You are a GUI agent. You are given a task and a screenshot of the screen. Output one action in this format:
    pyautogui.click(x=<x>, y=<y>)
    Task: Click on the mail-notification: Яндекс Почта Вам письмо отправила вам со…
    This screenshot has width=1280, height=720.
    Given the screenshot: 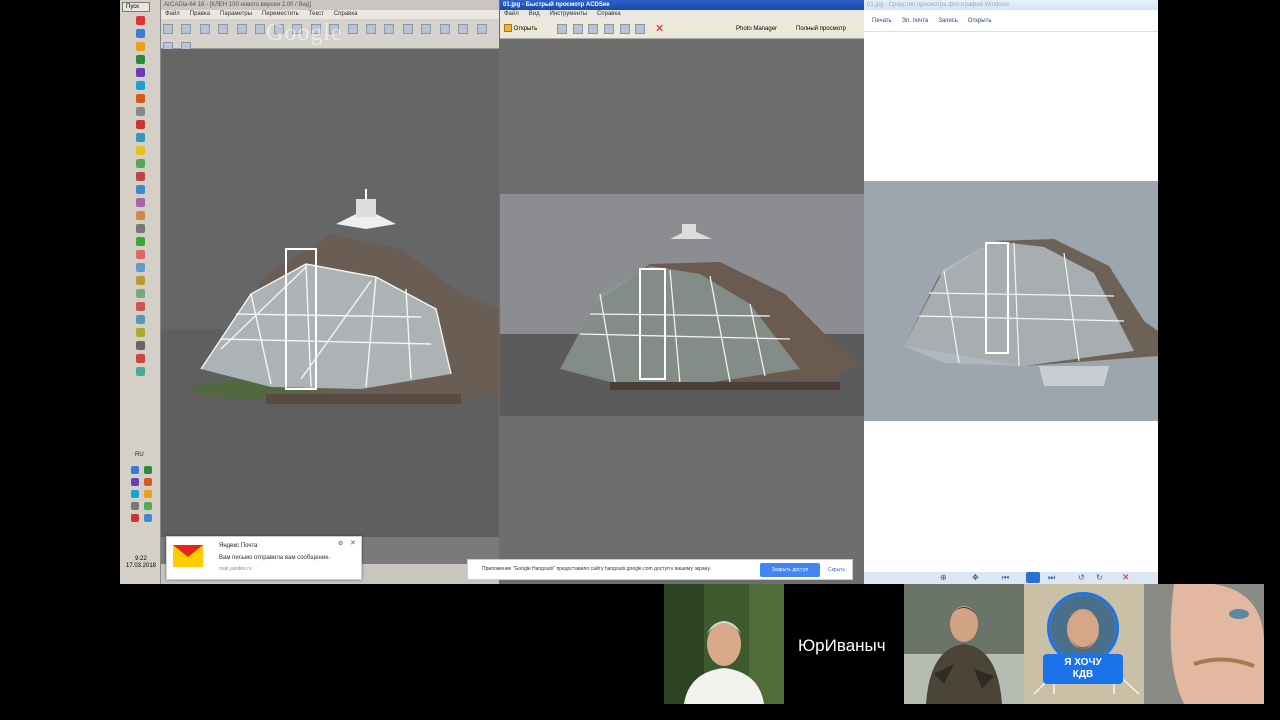 What is the action you would take?
    pyautogui.click(x=264, y=558)
    